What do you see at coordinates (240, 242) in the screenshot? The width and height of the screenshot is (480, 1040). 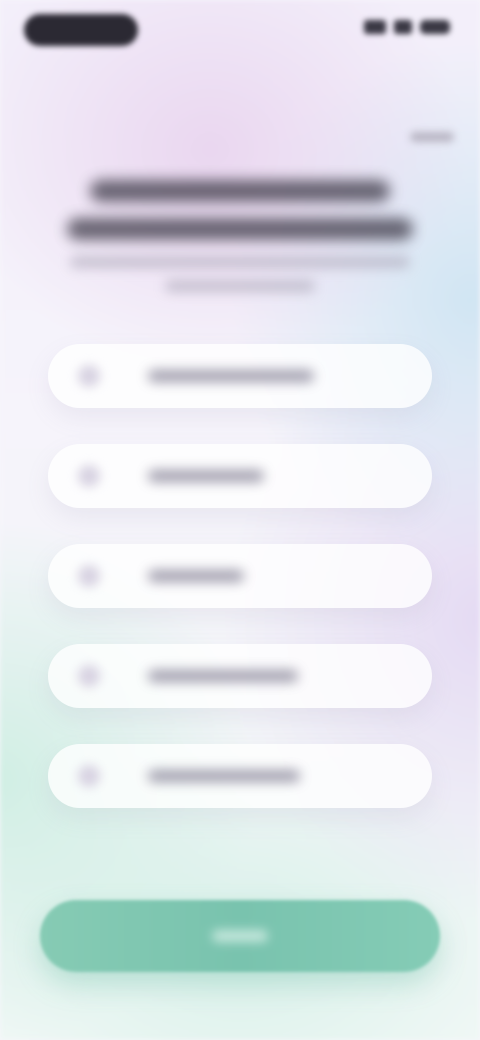 I see `question-header` at bounding box center [240, 242].